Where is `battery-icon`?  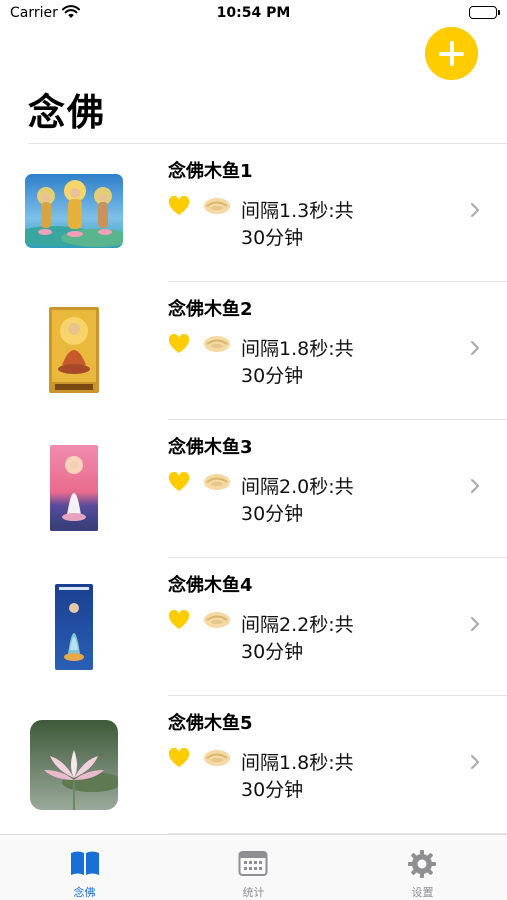
battery-icon is located at coordinates (484, 12).